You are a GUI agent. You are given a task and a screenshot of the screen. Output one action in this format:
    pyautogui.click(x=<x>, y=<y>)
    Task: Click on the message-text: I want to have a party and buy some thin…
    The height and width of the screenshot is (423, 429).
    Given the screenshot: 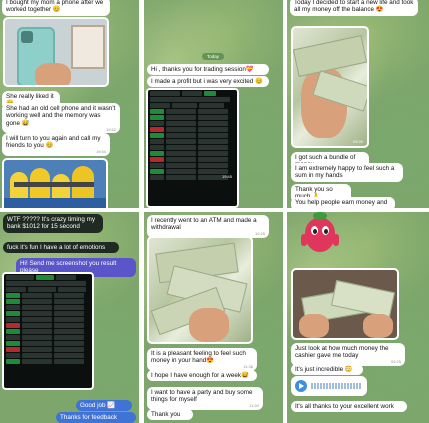 What is the action you would take?
    pyautogui.click(x=202, y=396)
    